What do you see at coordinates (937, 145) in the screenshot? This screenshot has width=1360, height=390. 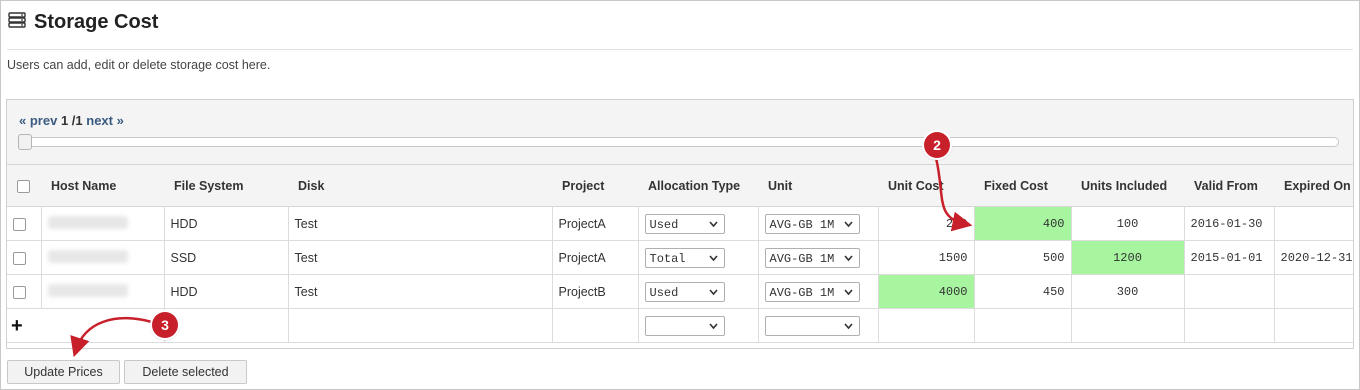 I see `callout-badge-2: 2` at bounding box center [937, 145].